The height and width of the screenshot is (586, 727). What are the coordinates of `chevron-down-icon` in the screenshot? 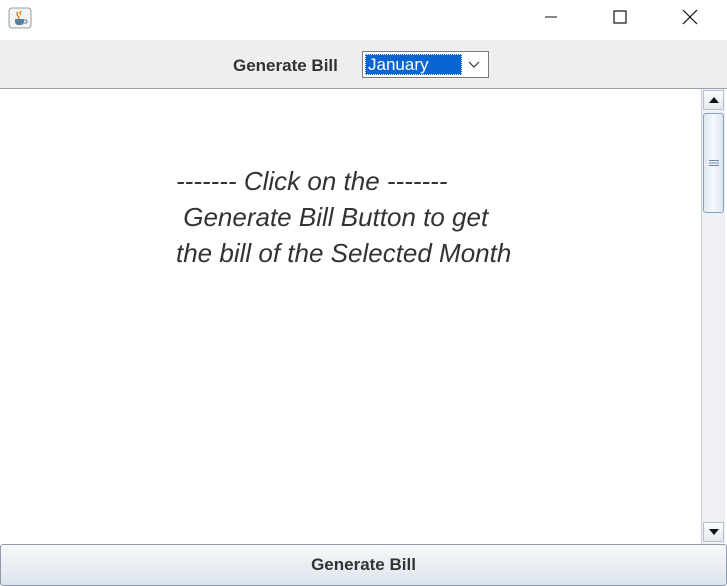 It's located at (474, 65).